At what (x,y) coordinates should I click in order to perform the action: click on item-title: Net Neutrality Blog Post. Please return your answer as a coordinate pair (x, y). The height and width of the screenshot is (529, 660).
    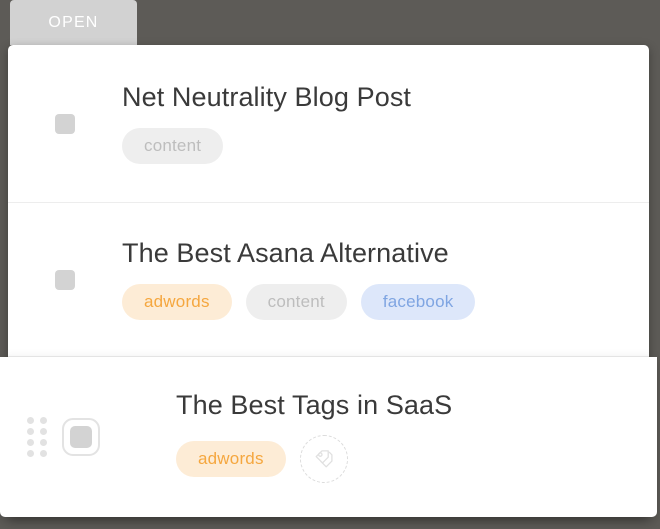
    Looking at the image, I should click on (267, 97).